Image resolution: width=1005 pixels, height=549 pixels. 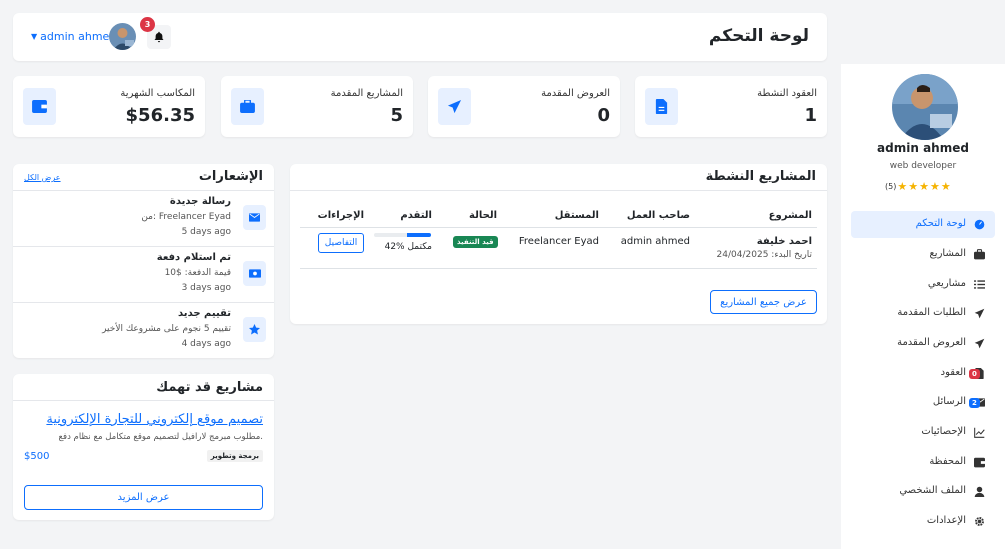 I want to click on stat-label: المكاسب الشهرية, so click(x=157, y=93).